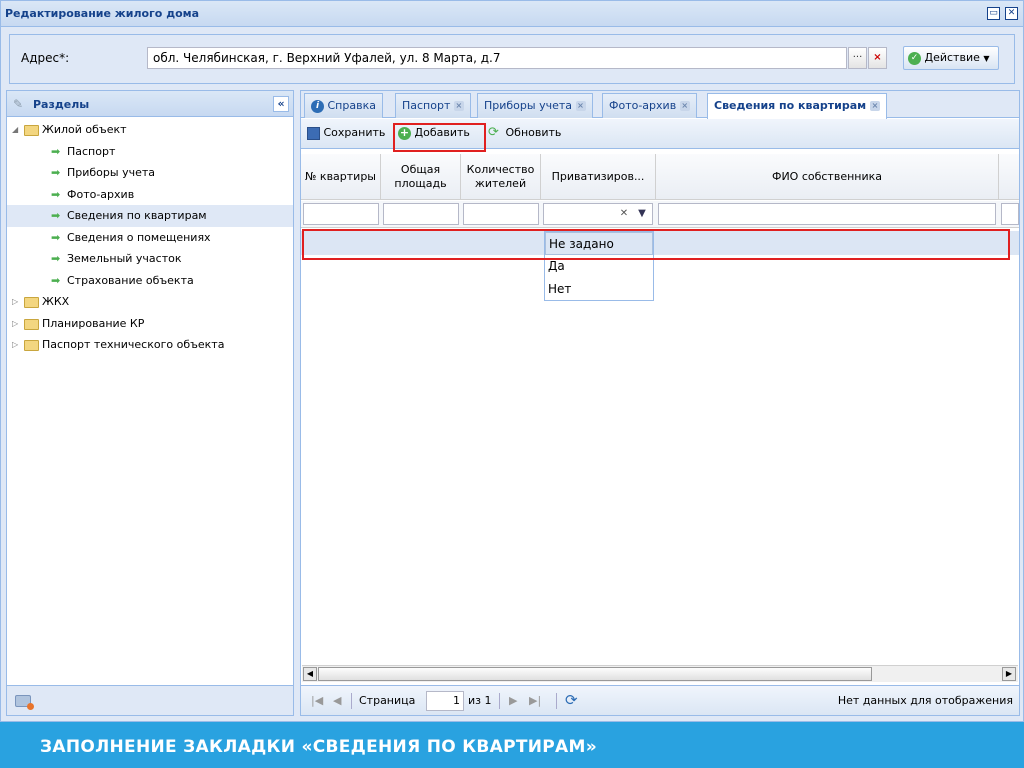 The height and width of the screenshot is (768, 1024). I want to click on maximize-button: ▭, so click(993, 13).